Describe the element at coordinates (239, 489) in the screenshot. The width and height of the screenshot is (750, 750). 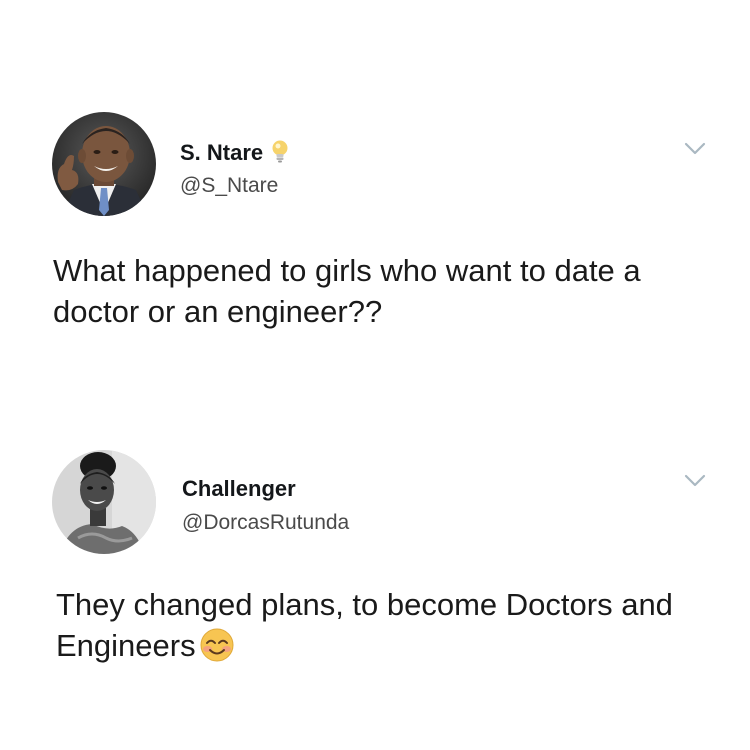
I see `display-name: Challenger` at that location.